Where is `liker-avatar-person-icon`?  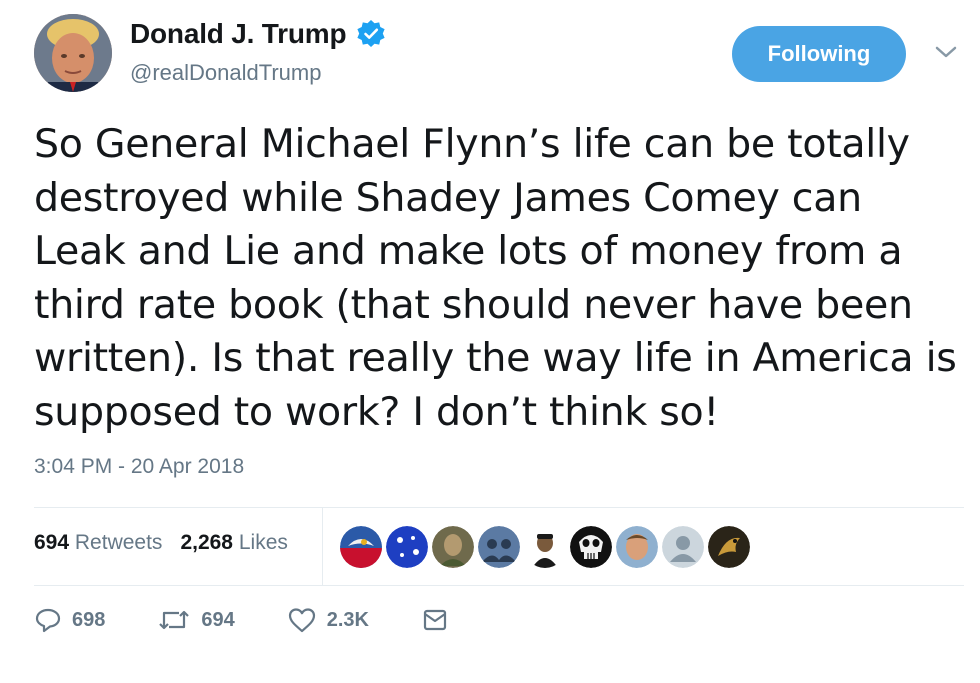
liker-avatar-person-icon is located at coordinates (545, 547).